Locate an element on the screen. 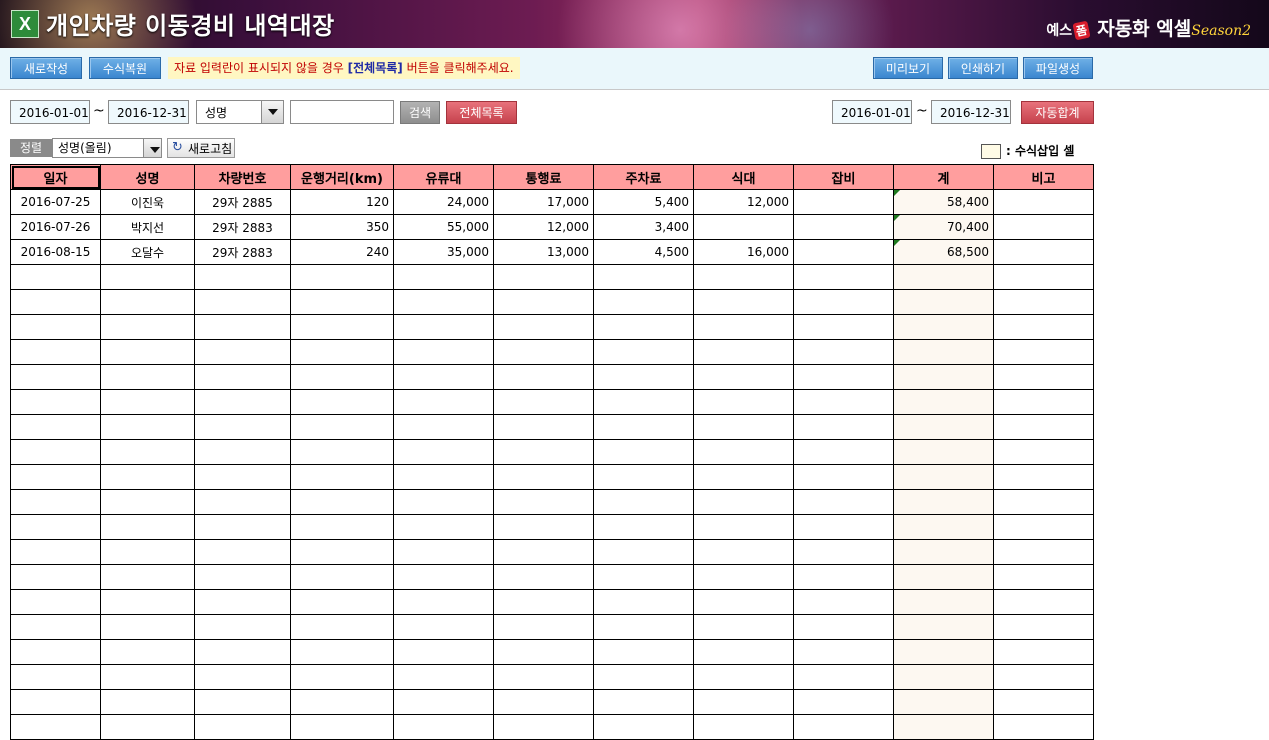 The width and height of the screenshot is (1269, 740). table-cell: 350 is located at coordinates (342, 227).